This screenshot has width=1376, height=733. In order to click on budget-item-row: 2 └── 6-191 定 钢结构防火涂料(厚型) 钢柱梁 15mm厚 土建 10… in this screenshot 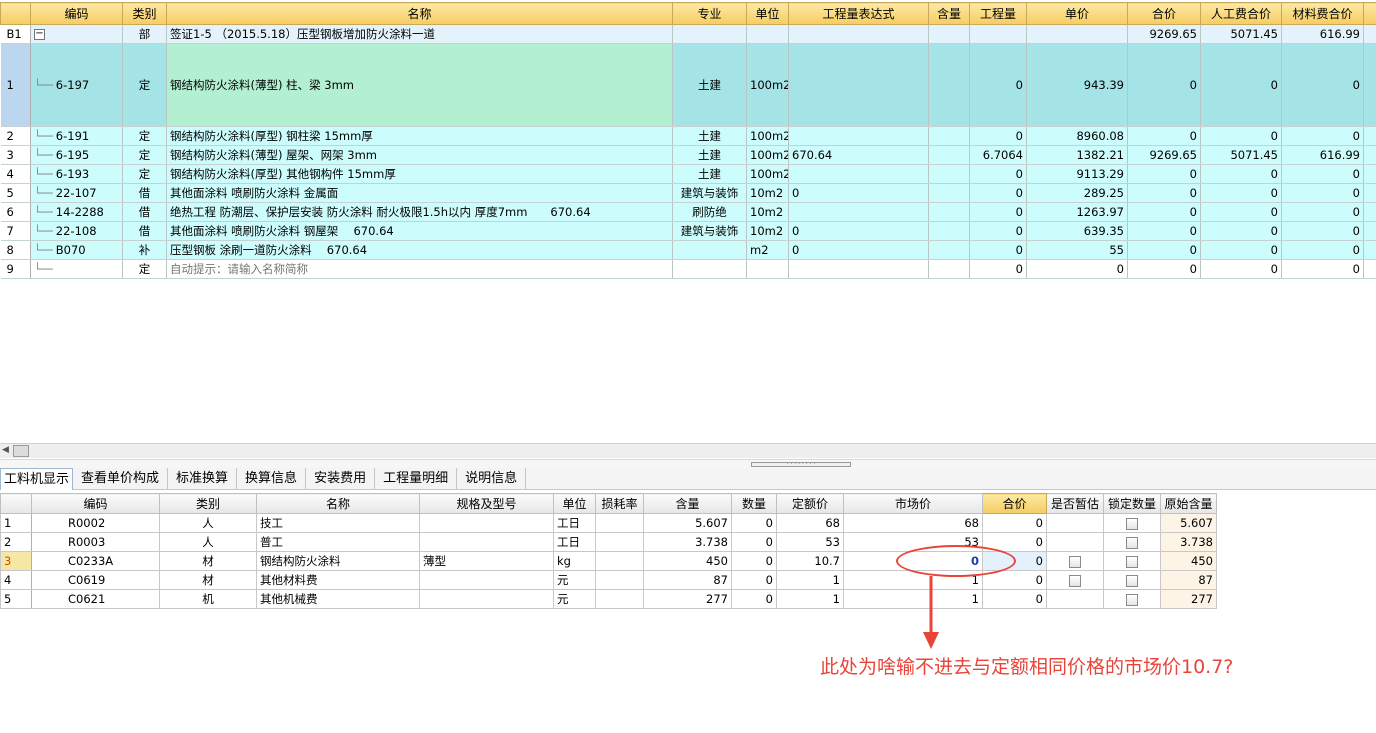, I will do `click(688, 136)`.